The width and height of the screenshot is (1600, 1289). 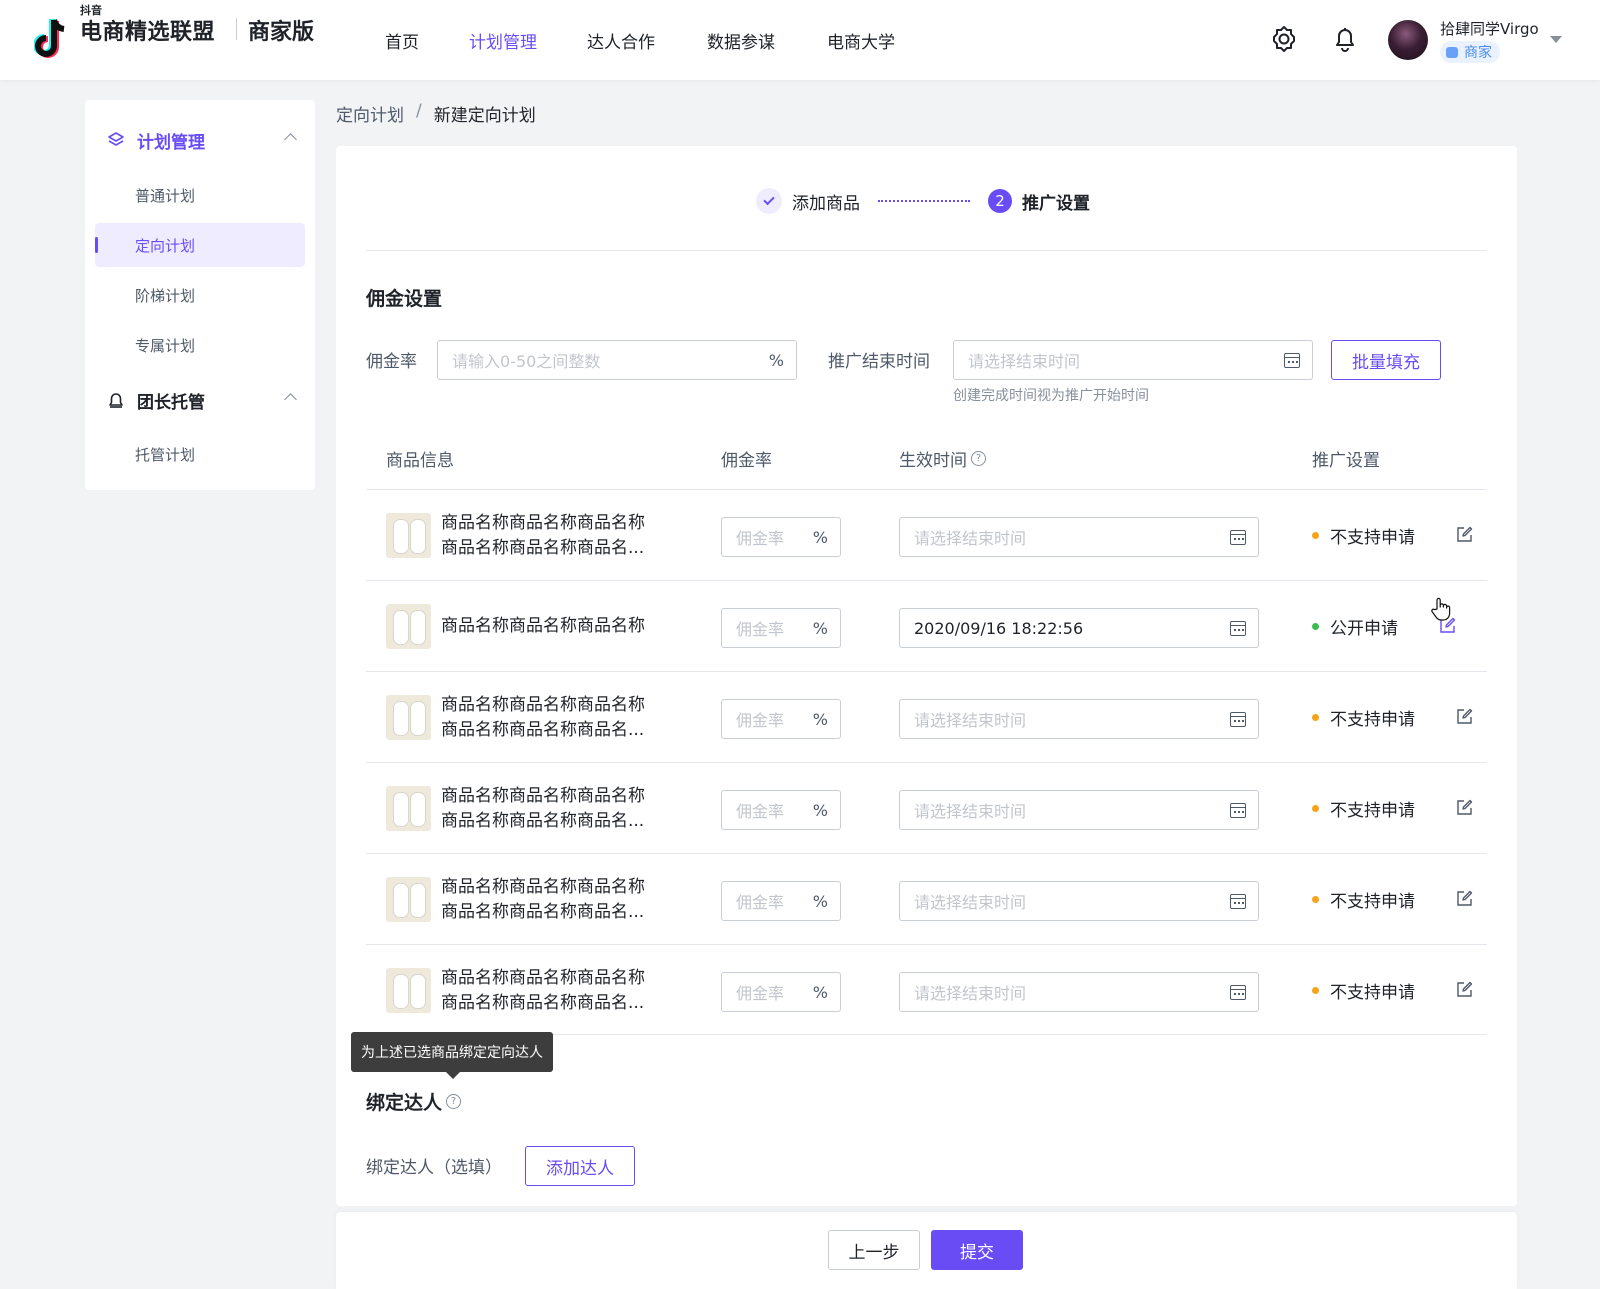 I want to click on main-nav: 首页 计划管理 达人合作 数据参谋 电商大学, so click(x=640, y=40).